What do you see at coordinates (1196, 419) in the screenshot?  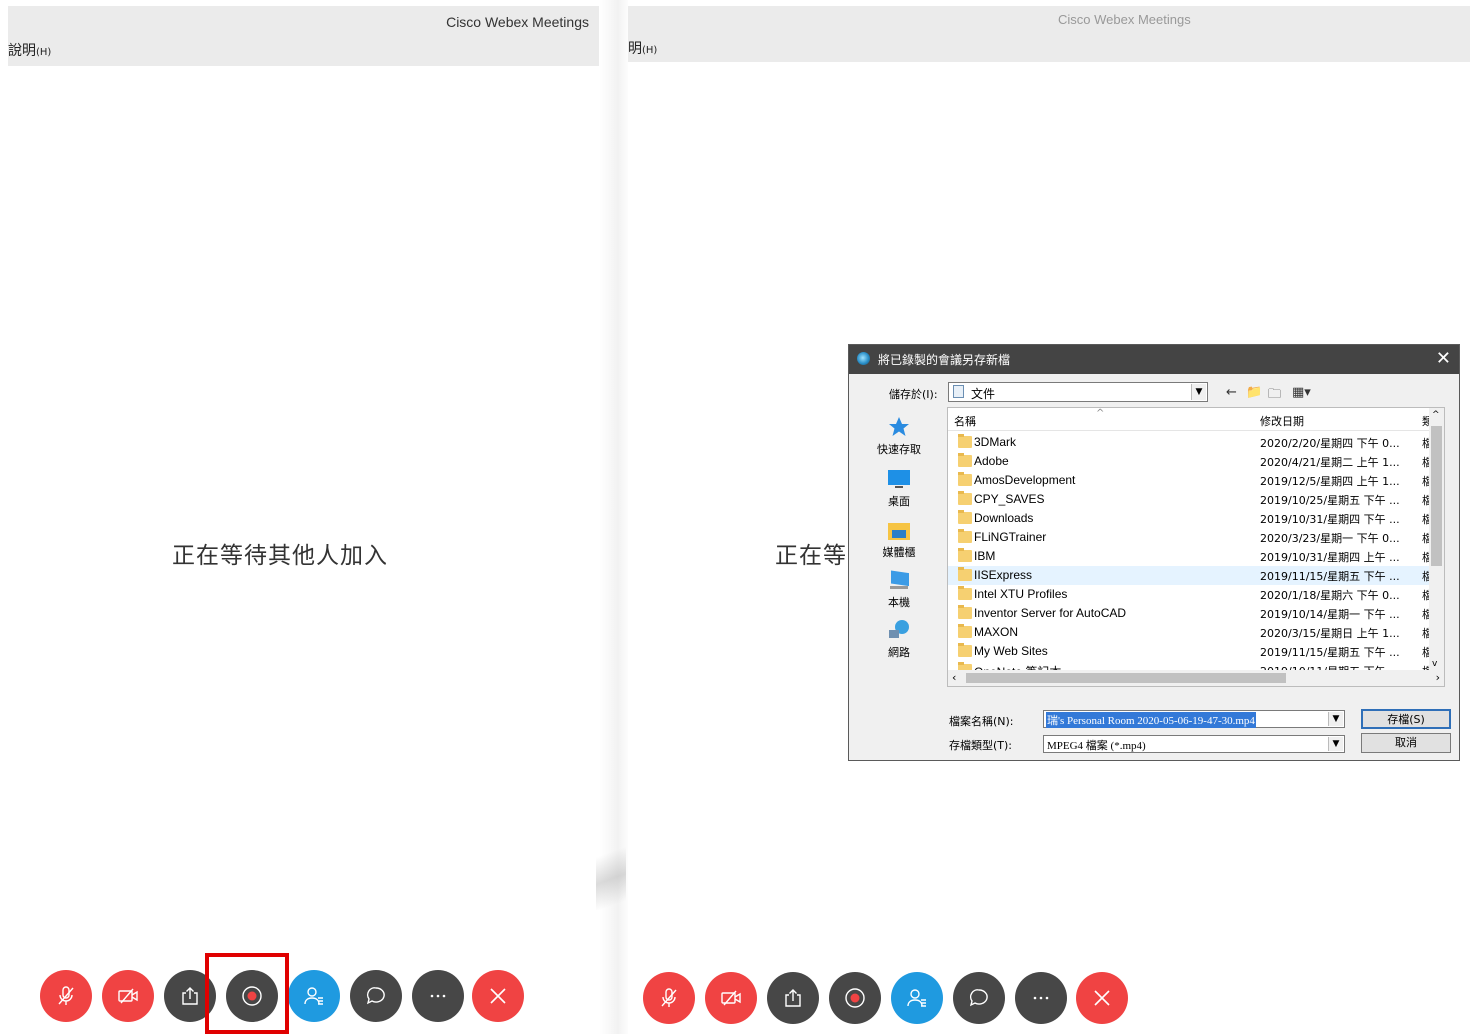 I see `file-list-header: 名稱 ^ 修改日期 類型` at bounding box center [1196, 419].